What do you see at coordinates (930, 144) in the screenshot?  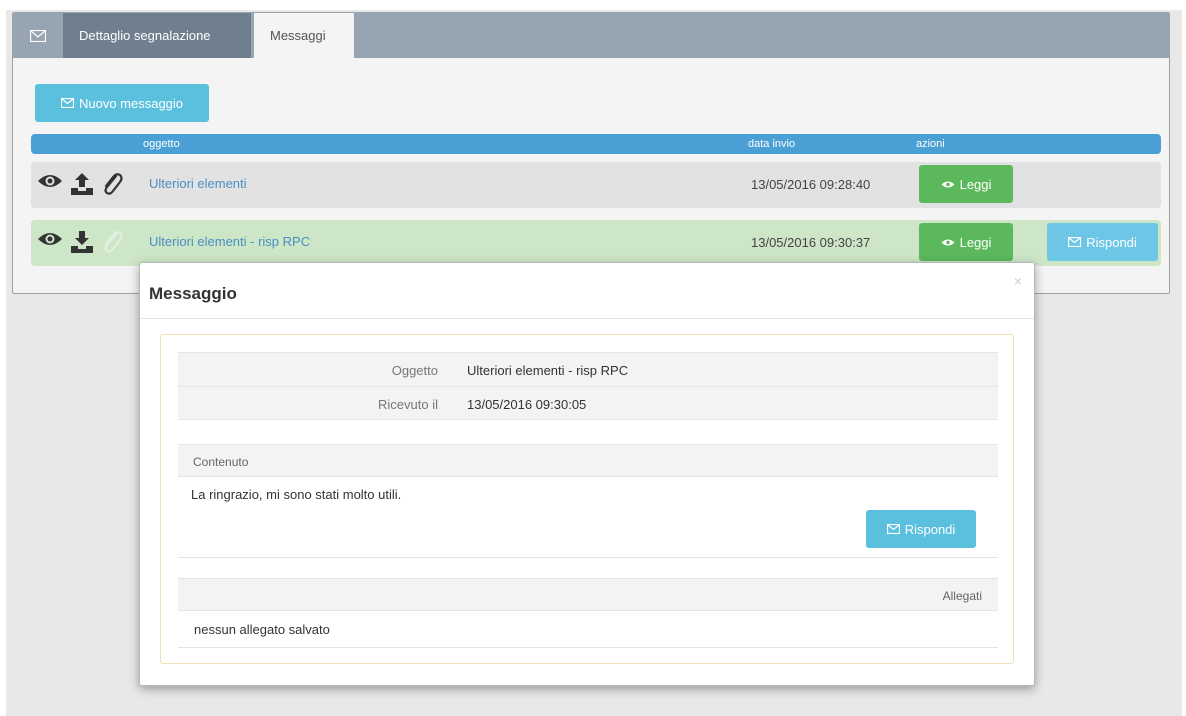 I see `header-actions: azioni` at bounding box center [930, 144].